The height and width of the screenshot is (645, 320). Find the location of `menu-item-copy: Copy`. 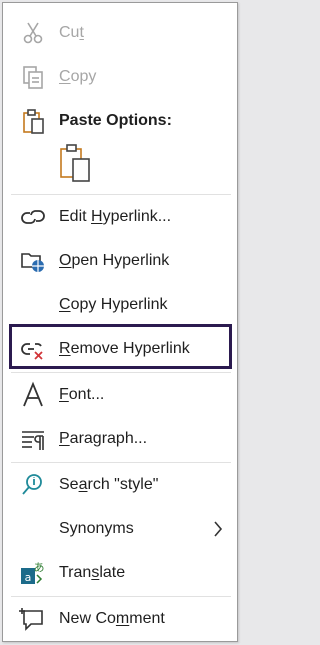

menu-item-copy: Copy is located at coordinates (120, 77).